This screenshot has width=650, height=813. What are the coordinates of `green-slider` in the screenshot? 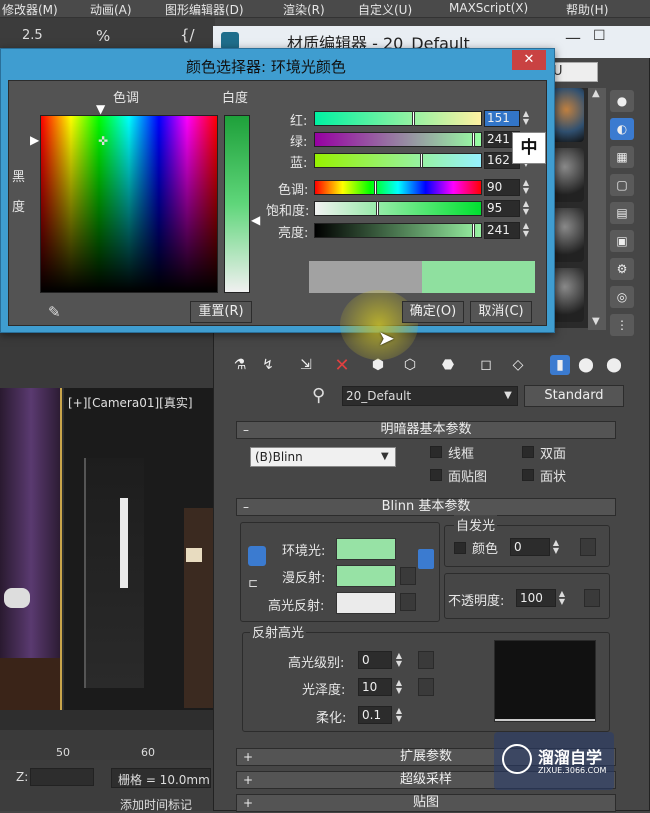 It's located at (398, 139).